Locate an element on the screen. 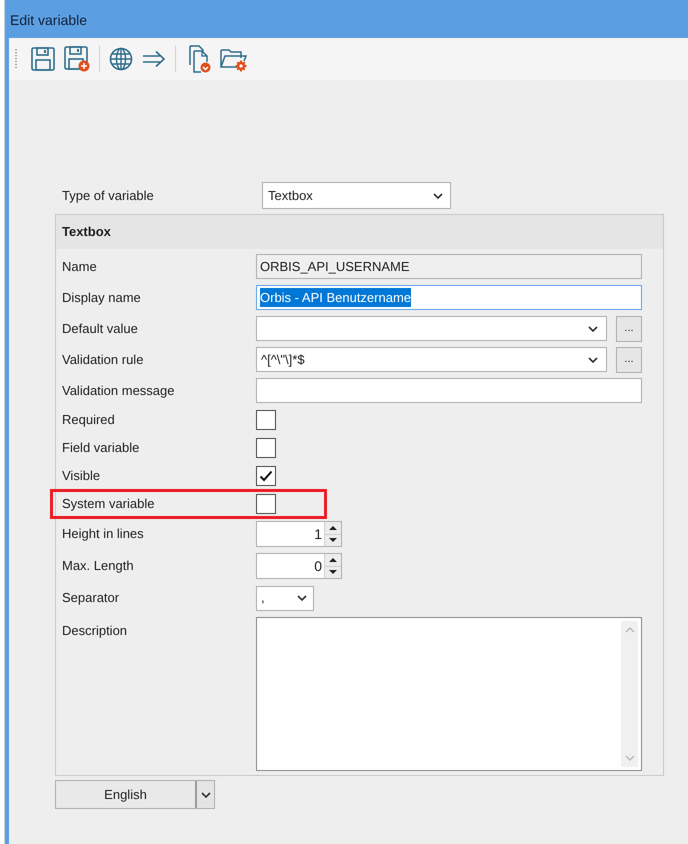  field-label: Validation message is located at coordinates (118, 390).